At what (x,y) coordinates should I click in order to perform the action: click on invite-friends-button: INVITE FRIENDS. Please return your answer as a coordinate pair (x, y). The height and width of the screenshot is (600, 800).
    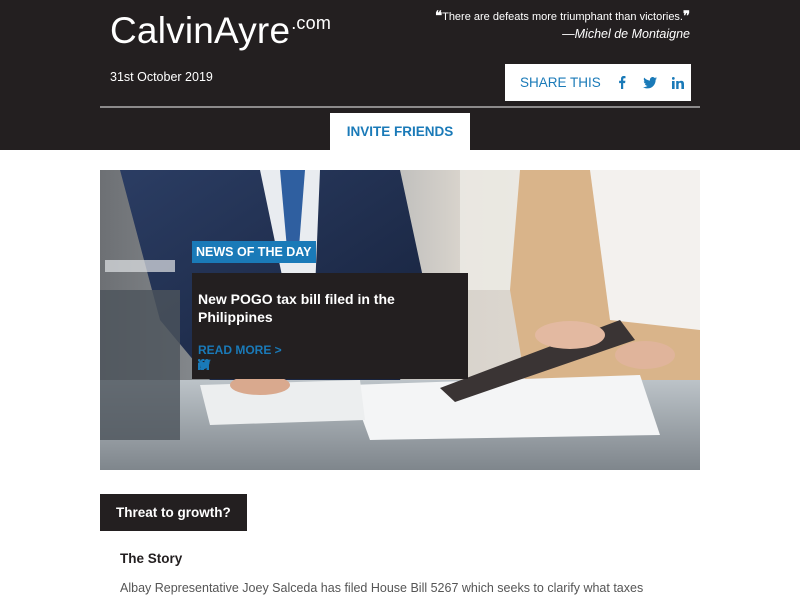
    Looking at the image, I should click on (400, 131).